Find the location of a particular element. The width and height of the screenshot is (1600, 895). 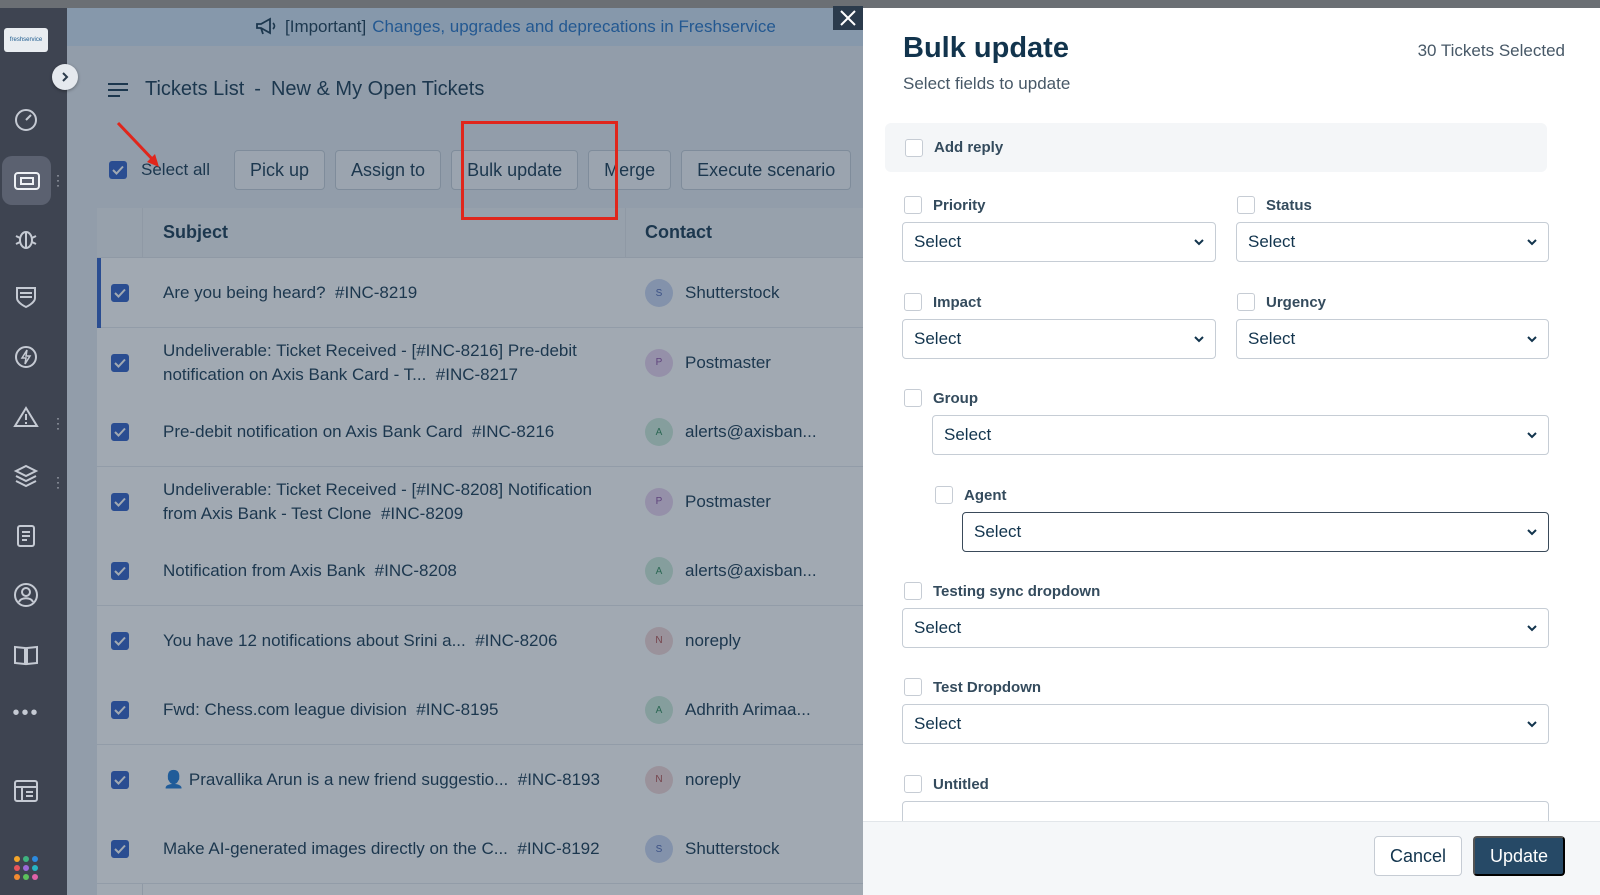

pick-up-button: Pick up is located at coordinates (279, 170).